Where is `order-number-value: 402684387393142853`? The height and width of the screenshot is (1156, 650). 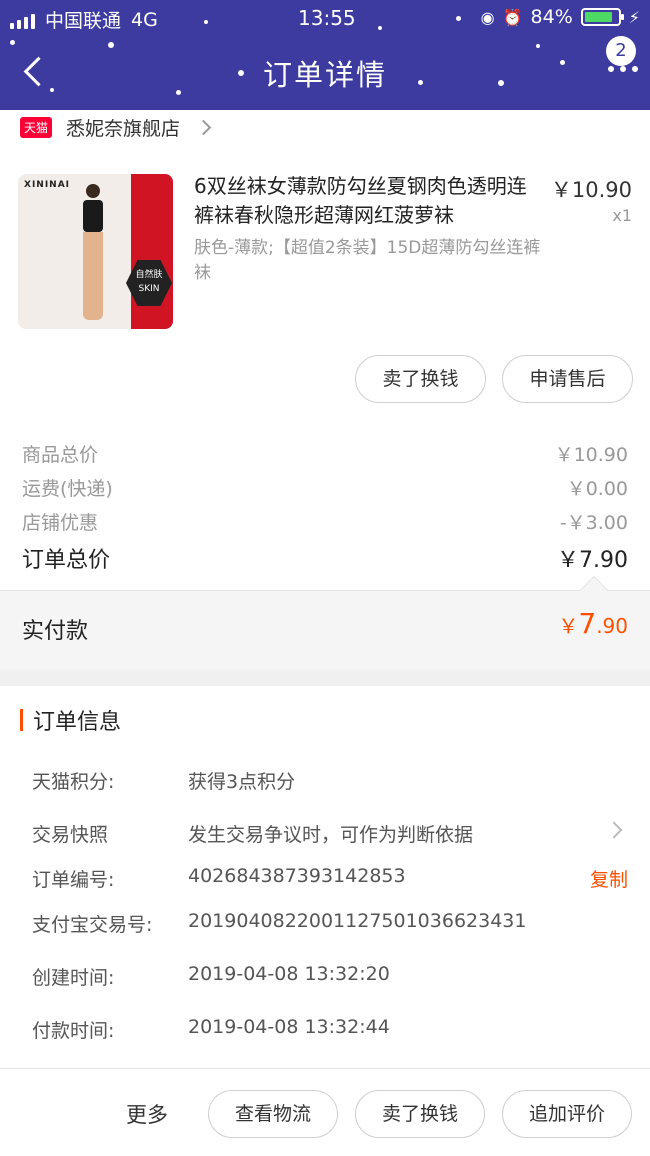
order-number-value: 402684387393142853 is located at coordinates (297, 876).